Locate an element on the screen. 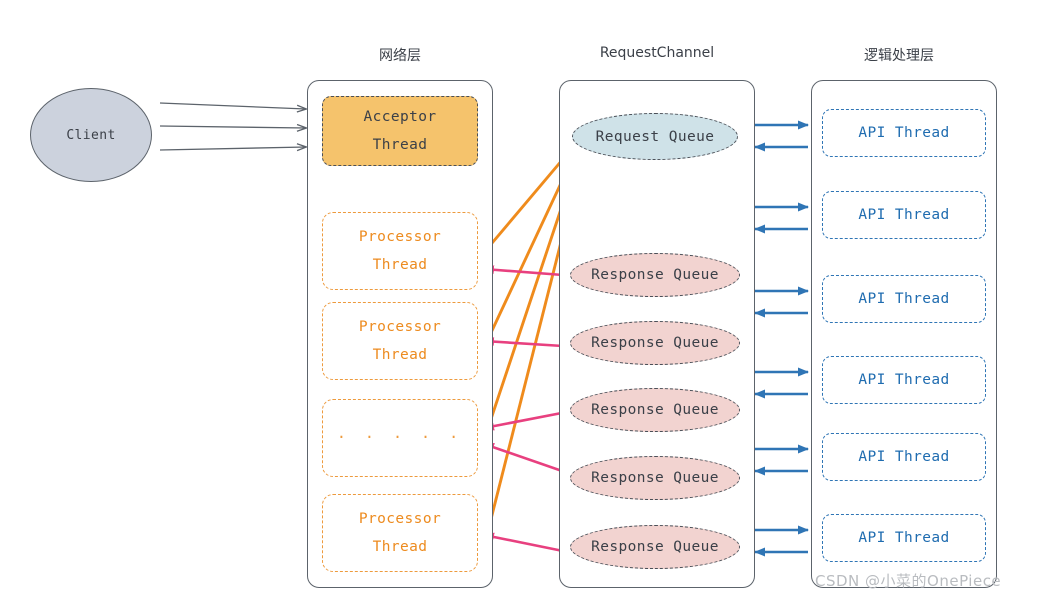  column-header-network: 网络层 is located at coordinates (400, 56).